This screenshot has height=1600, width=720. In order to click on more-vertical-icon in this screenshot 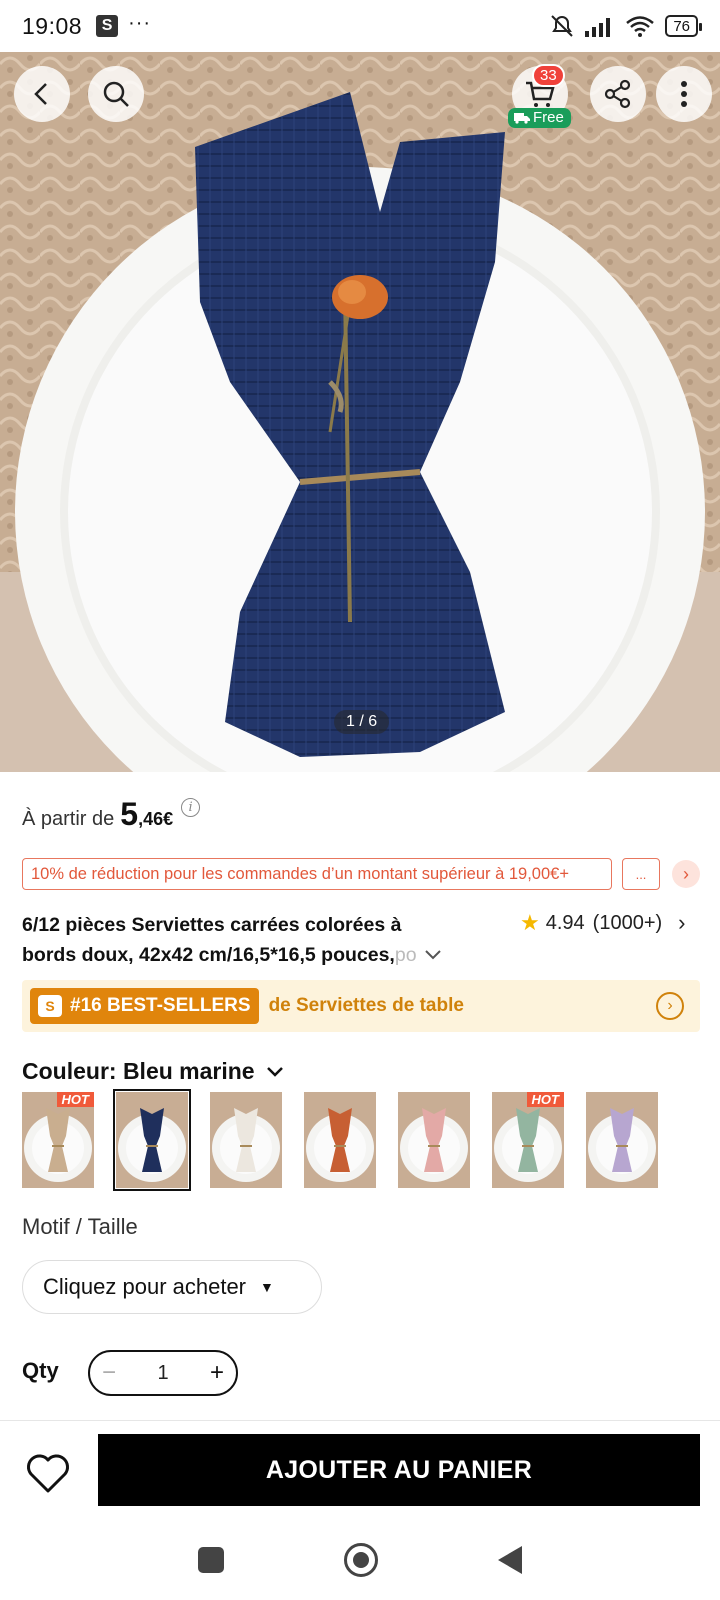, I will do `click(684, 94)`.